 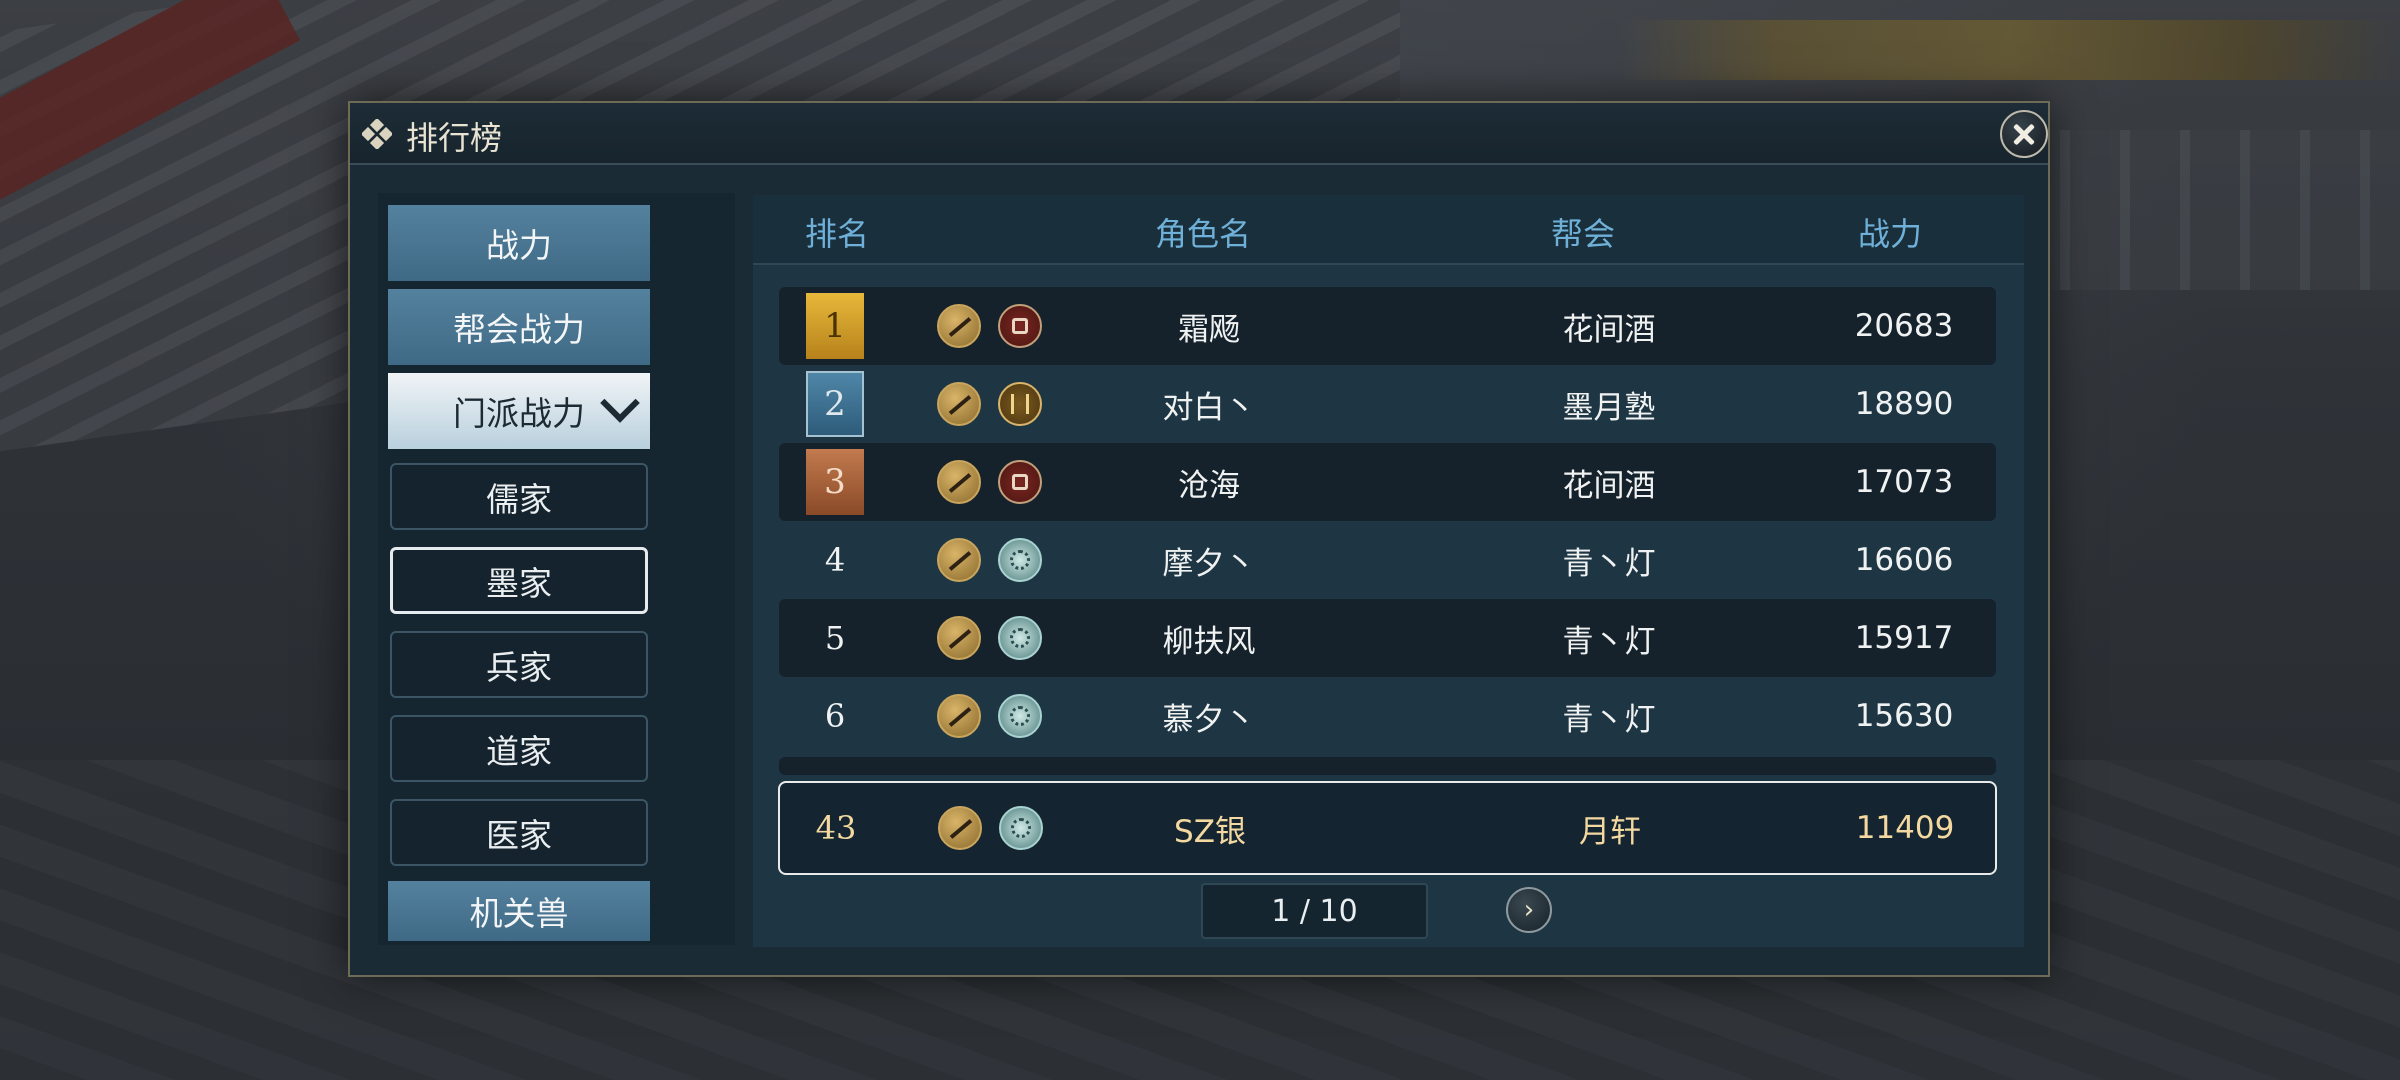 What do you see at coordinates (1209, 563) in the screenshot?
I see `player-name: 摩夕丶` at bounding box center [1209, 563].